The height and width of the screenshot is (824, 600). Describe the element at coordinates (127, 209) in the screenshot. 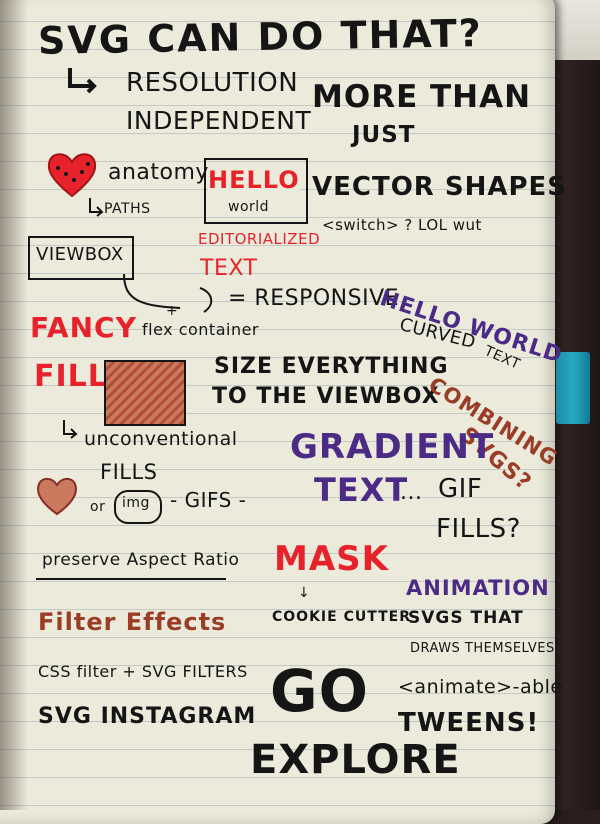

I see `note-paths: PATHS` at that location.